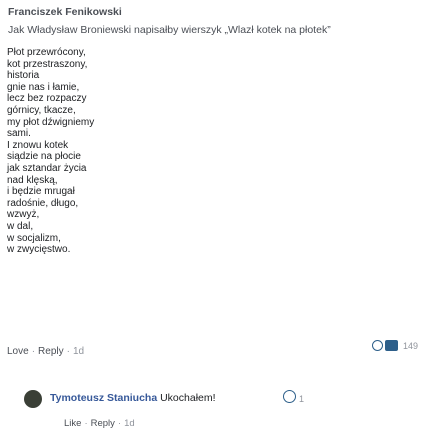 This screenshot has height=448, width=448. What do you see at coordinates (301, 399) in the screenshot?
I see `reply-reaction-count: 1` at bounding box center [301, 399].